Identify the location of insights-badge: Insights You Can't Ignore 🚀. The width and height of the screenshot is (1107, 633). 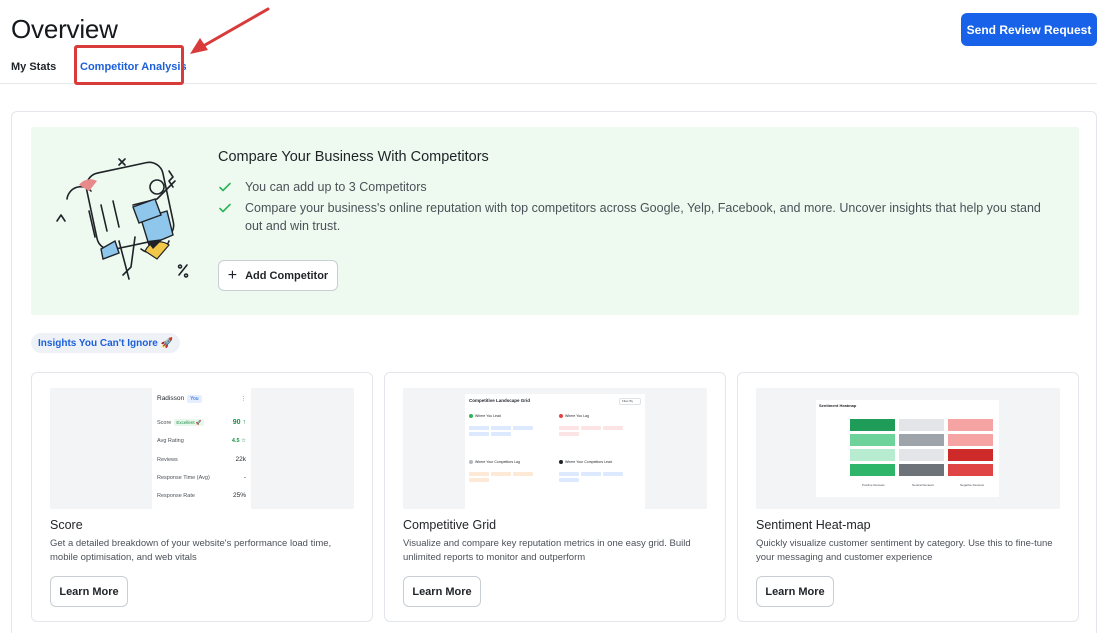
(106, 343).